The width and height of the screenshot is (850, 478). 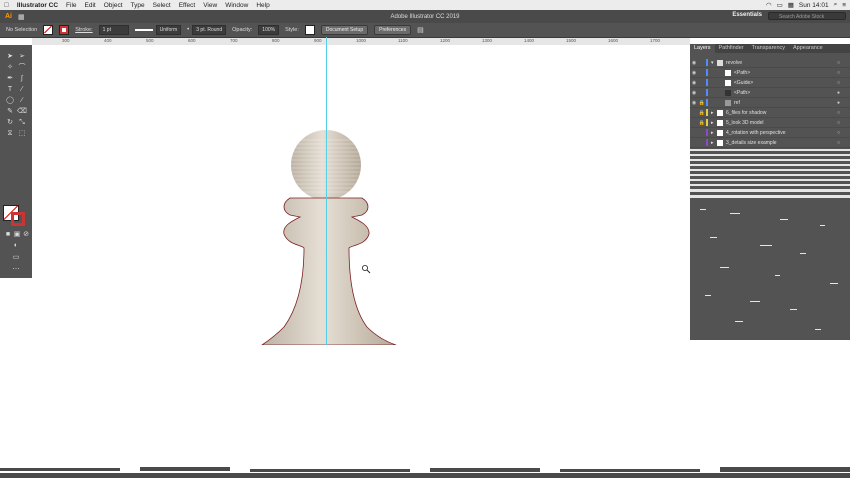 What do you see at coordinates (746, 113) in the screenshot?
I see `layer-name: 6_files for shadow` at bounding box center [746, 113].